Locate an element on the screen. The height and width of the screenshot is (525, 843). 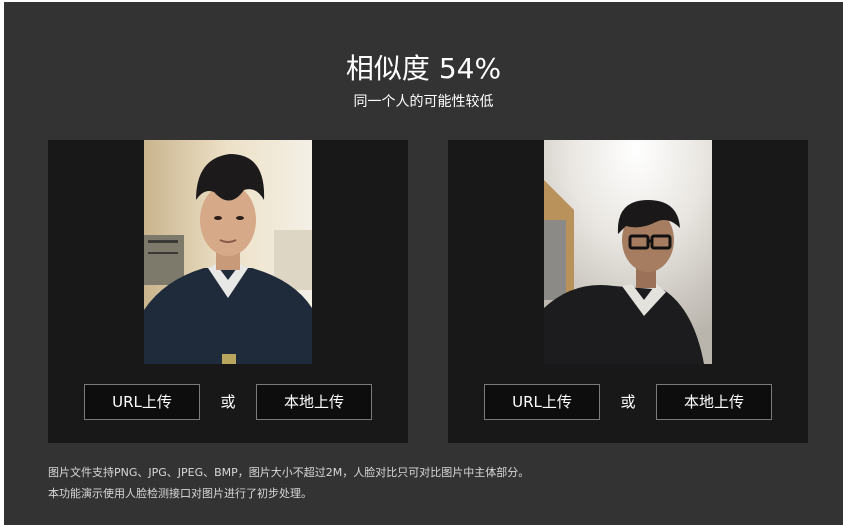
face-photo-left-image is located at coordinates (228, 252).